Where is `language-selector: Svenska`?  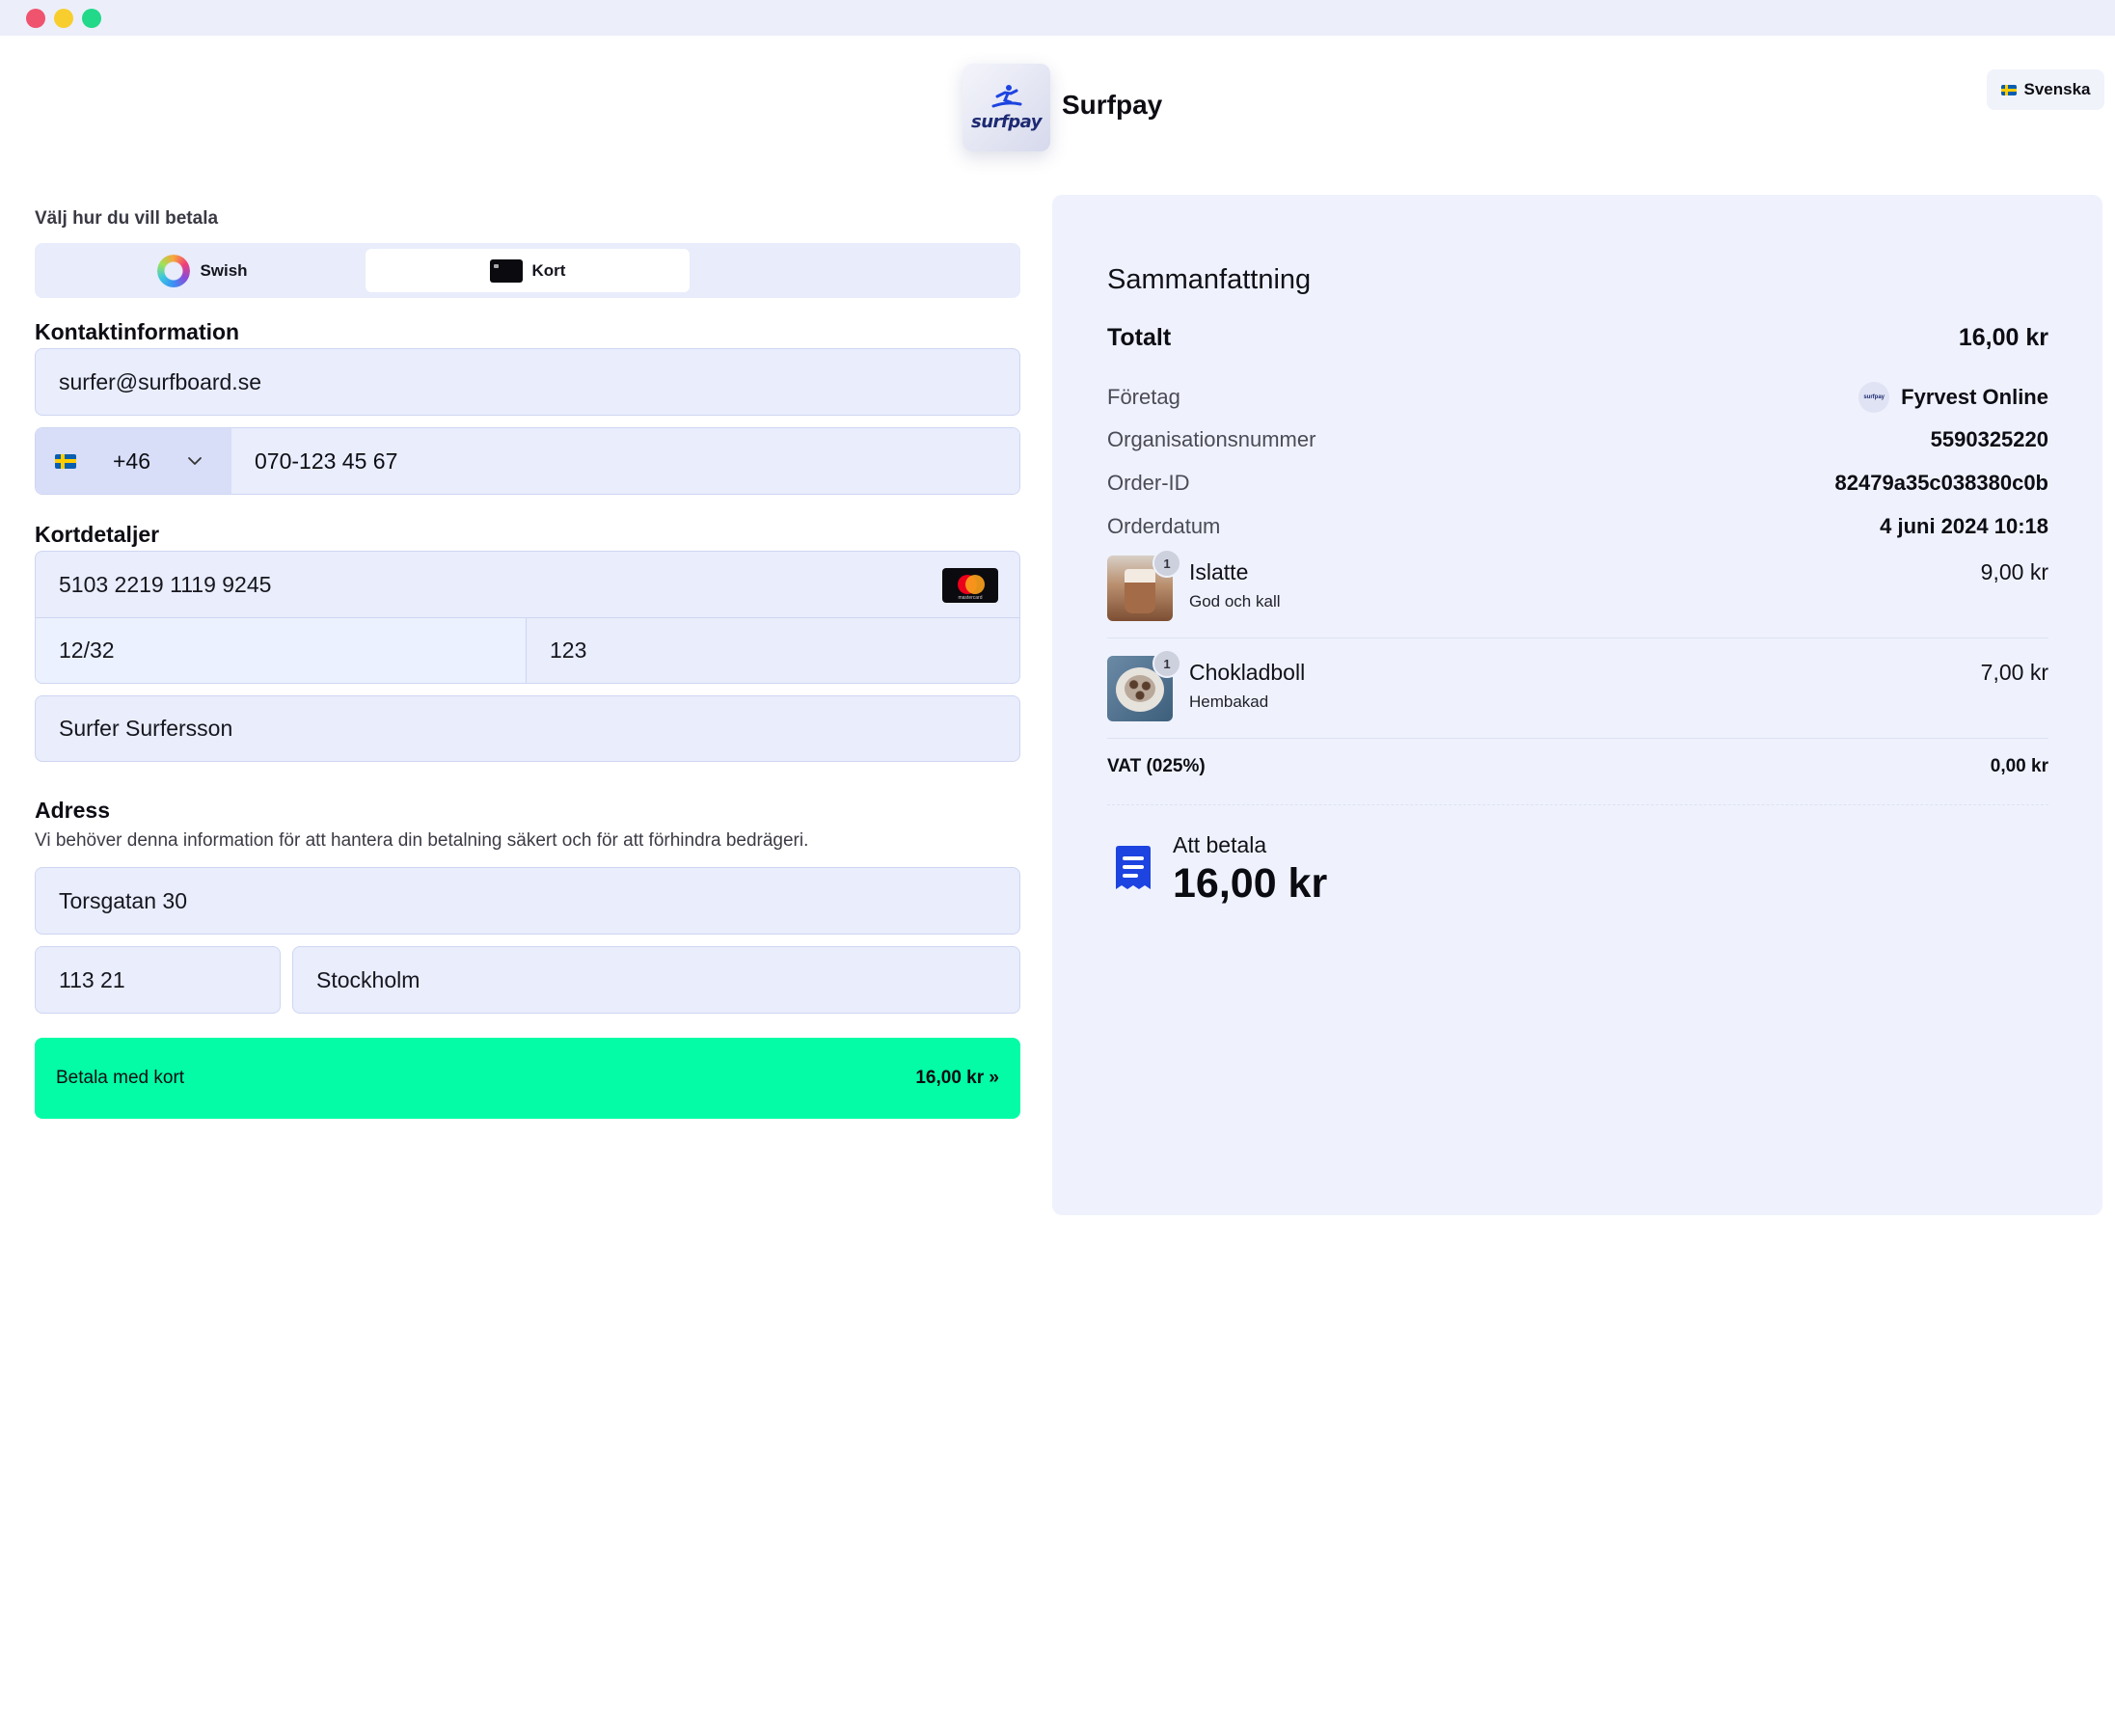 language-selector: Svenska is located at coordinates (2046, 89).